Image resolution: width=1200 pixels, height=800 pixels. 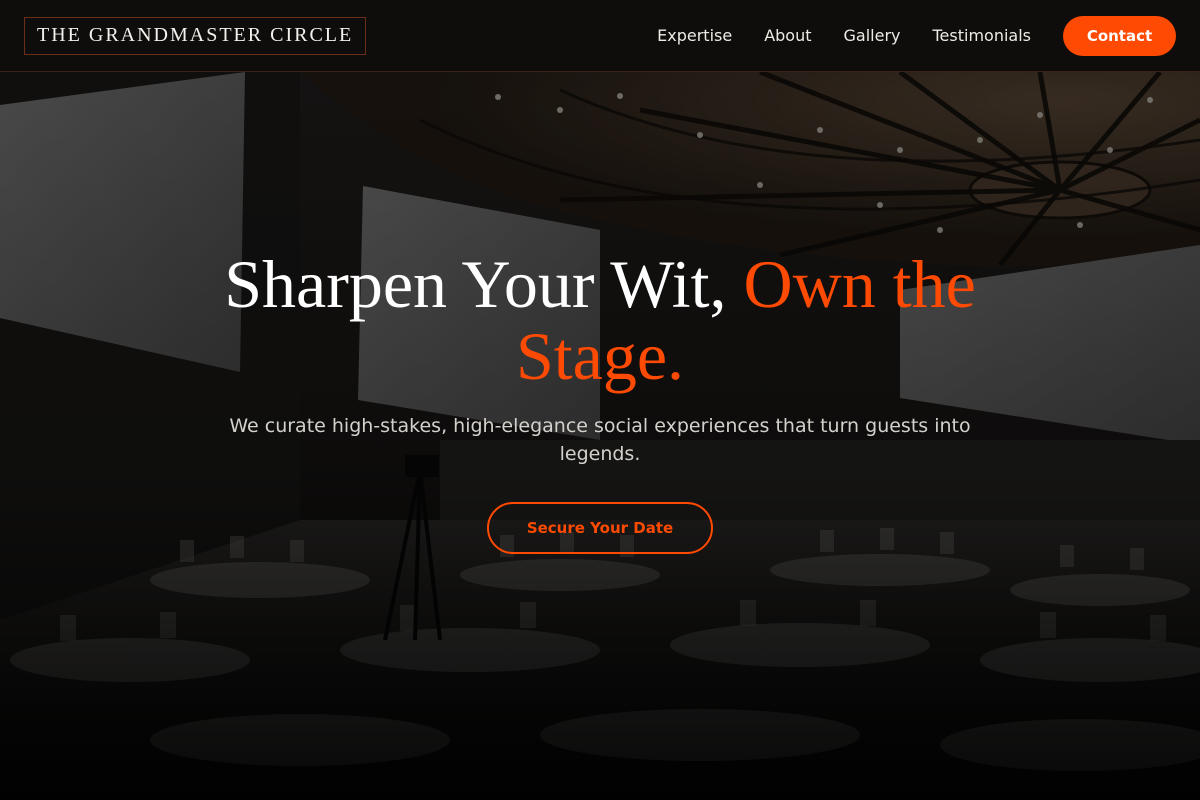 What do you see at coordinates (484, 284) in the screenshot?
I see `hero-headline-main: Sharpen Your Wit,` at bounding box center [484, 284].